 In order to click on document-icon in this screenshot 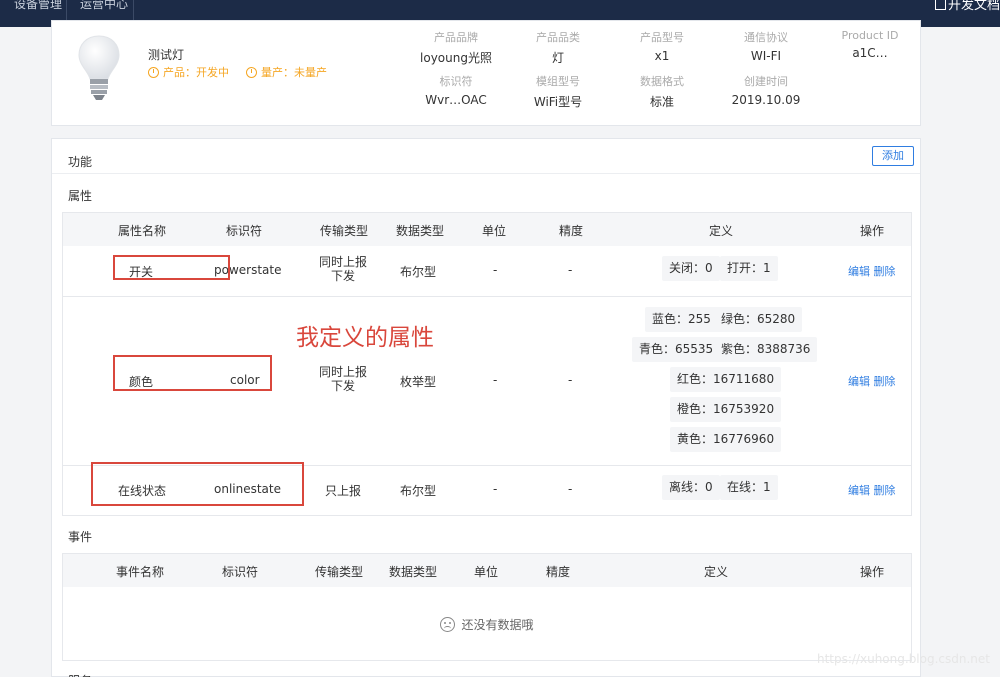, I will do `click(940, 5)`.